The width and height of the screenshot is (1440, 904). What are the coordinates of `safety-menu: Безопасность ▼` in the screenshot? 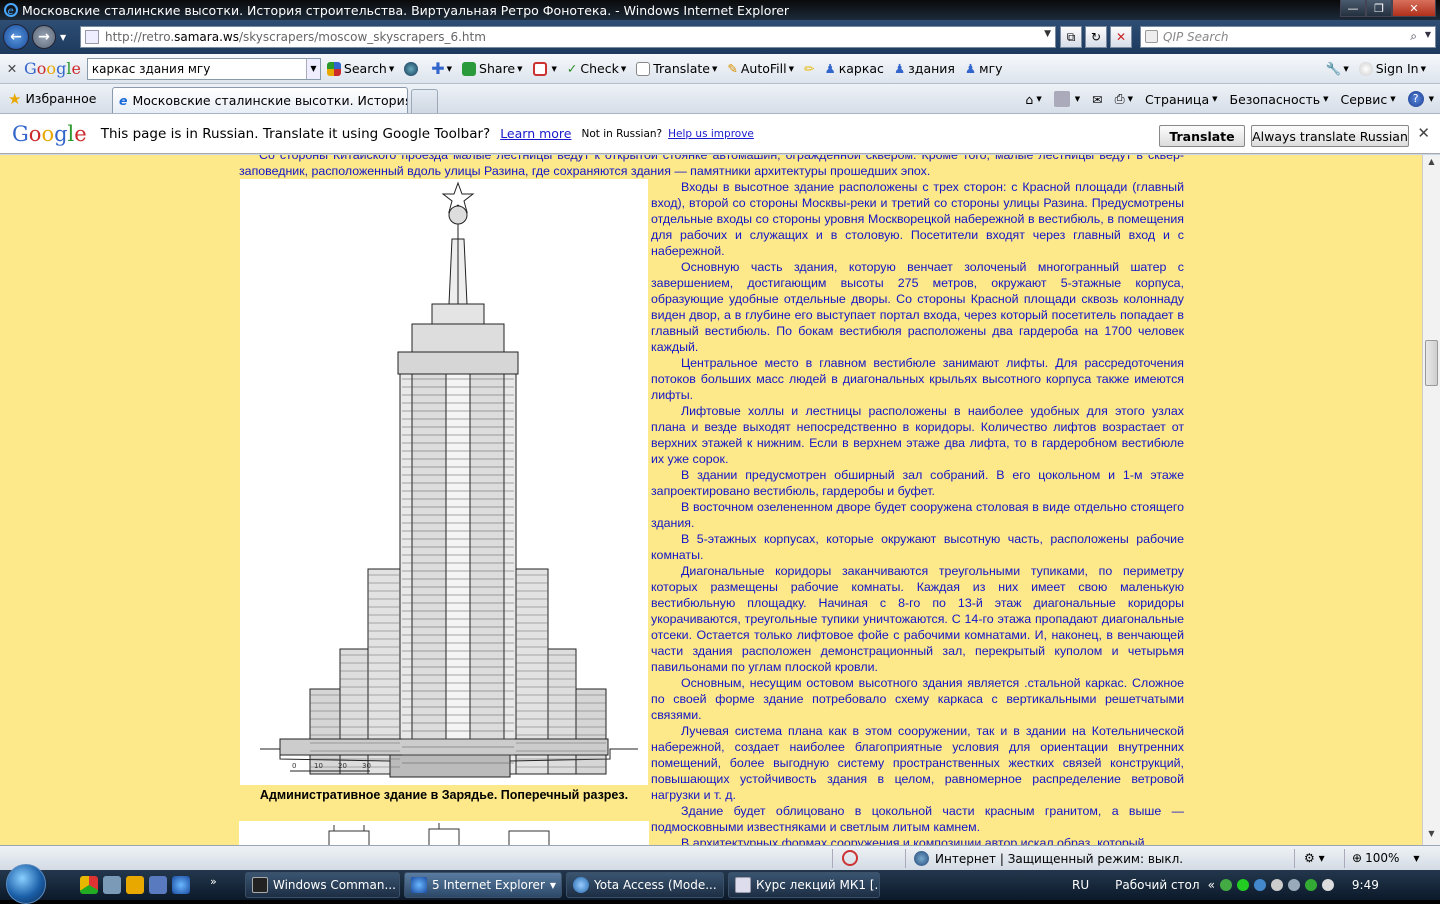 It's located at (1279, 99).